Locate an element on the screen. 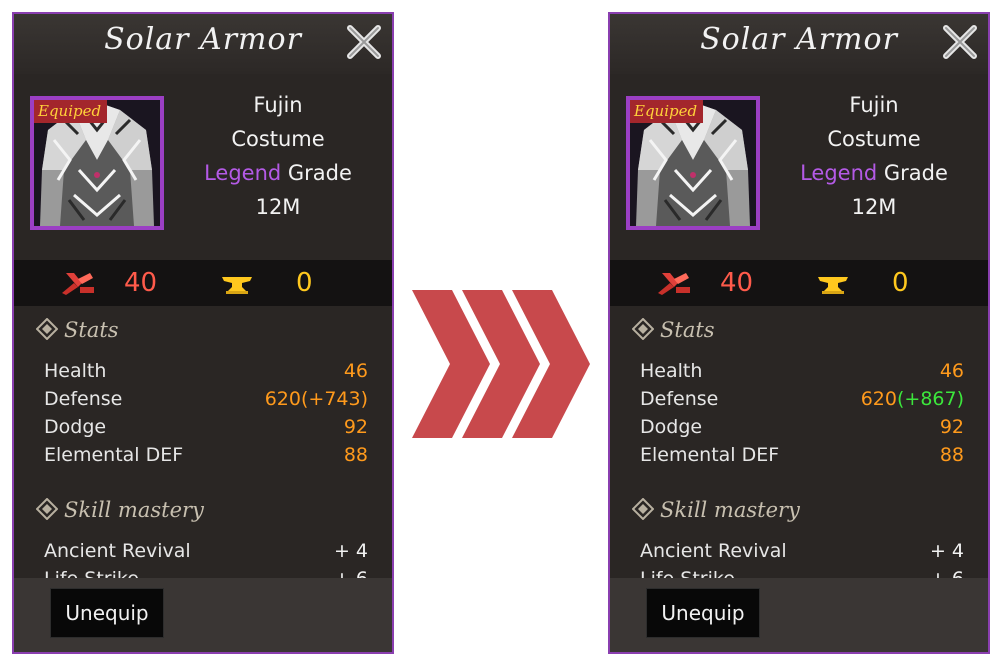 This screenshot has width=1000, height=668. stat-base: 620(+743) is located at coordinates (316, 399).